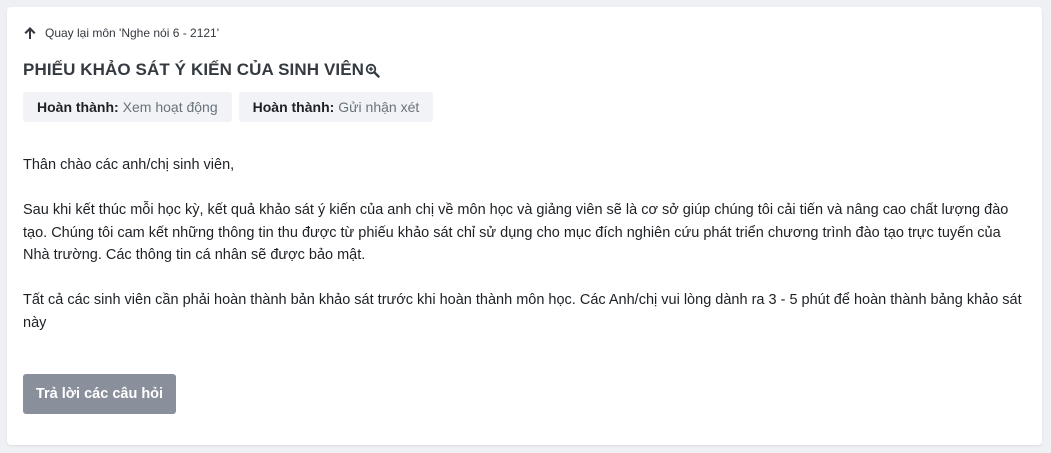 Image resolution: width=1051 pixels, height=453 pixels. I want to click on zoom-search-icon, so click(372, 70).